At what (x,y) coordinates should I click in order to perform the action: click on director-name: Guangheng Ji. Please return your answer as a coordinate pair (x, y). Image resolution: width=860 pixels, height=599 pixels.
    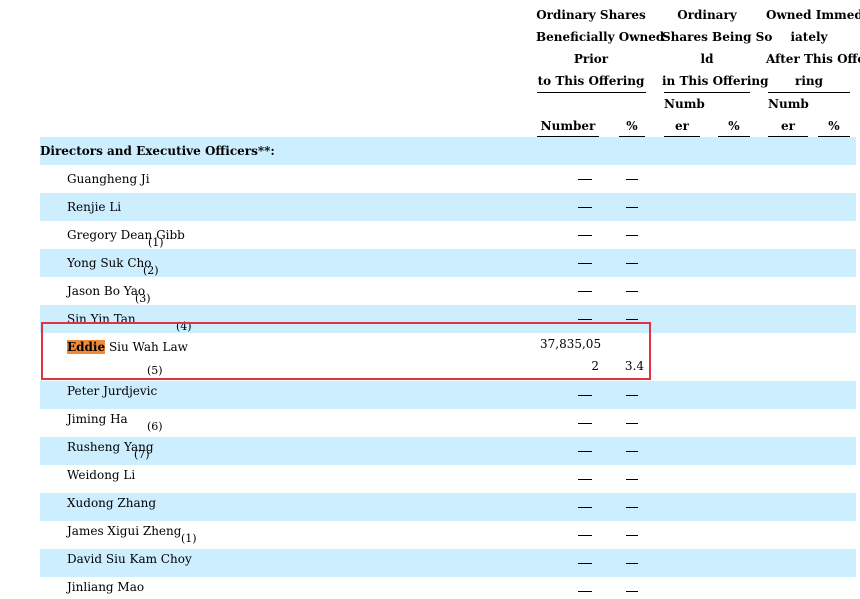
    Looking at the image, I should click on (108, 179).